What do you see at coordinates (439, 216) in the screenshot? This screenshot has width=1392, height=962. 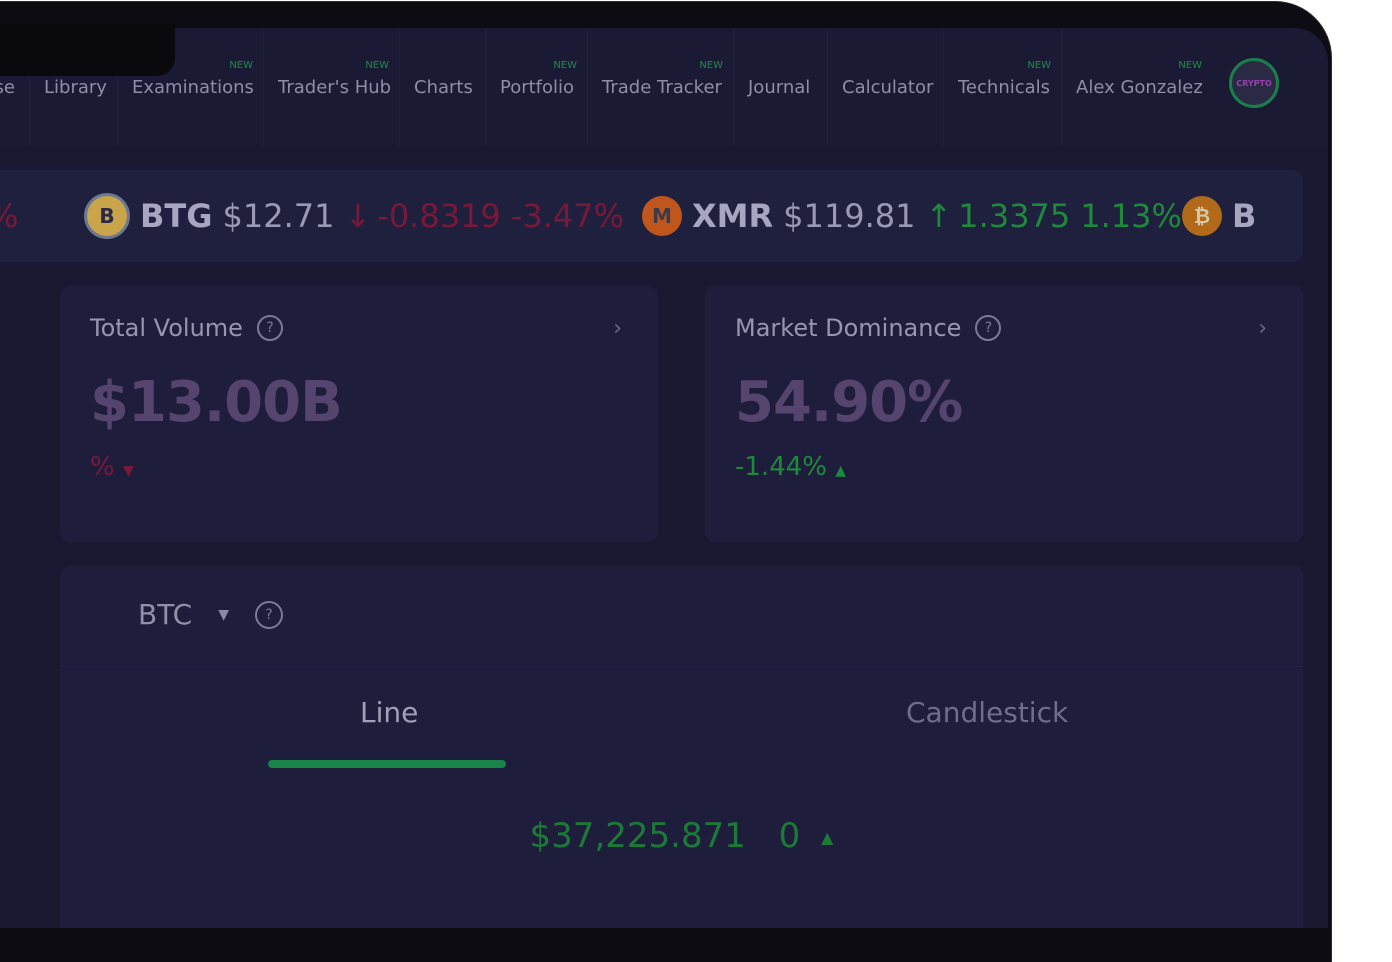 I see `ticker-change: -0.8319` at bounding box center [439, 216].